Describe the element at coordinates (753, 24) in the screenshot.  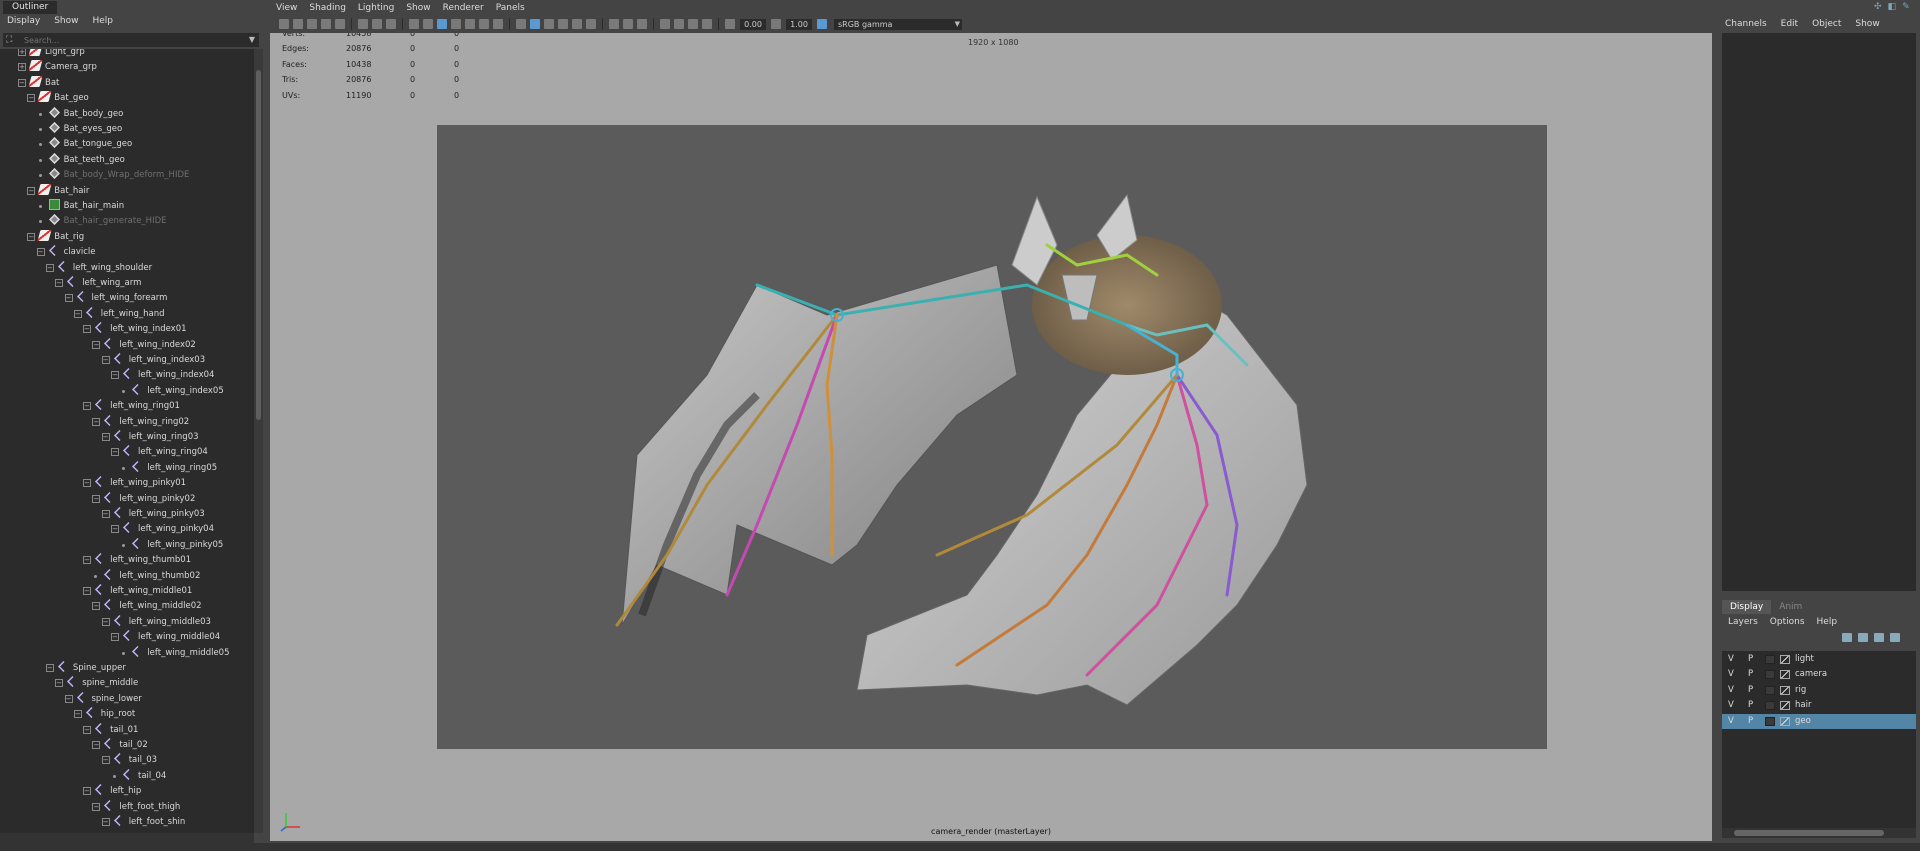
I see `exposure-field: 0.00` at that location.